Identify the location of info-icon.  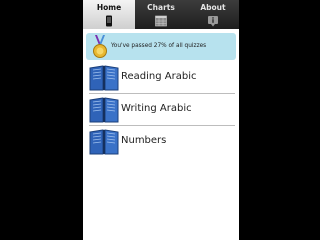
(213, 21).